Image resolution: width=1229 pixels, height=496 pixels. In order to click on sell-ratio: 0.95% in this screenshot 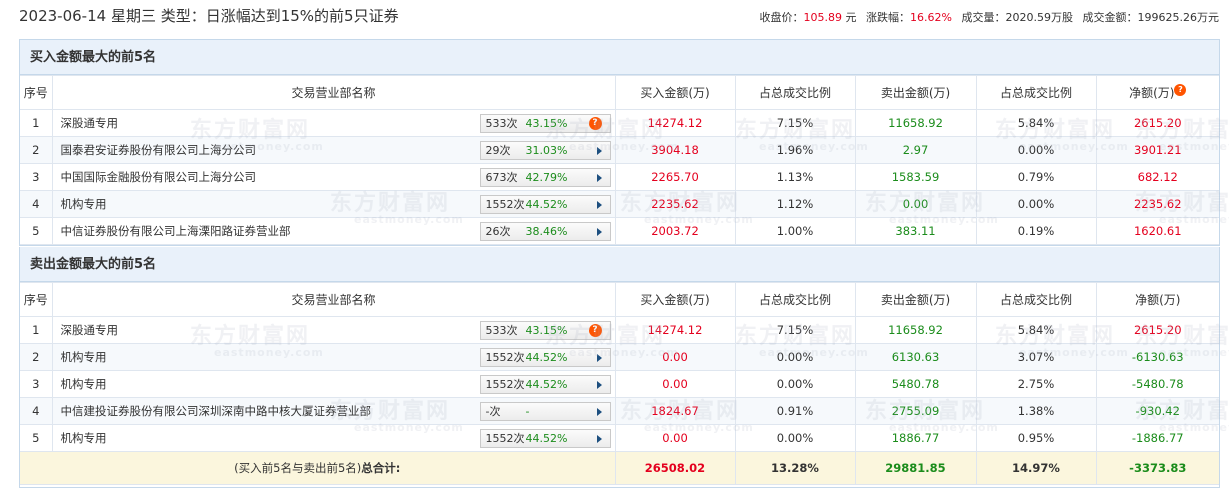, I will do `click(1036, 438)`.